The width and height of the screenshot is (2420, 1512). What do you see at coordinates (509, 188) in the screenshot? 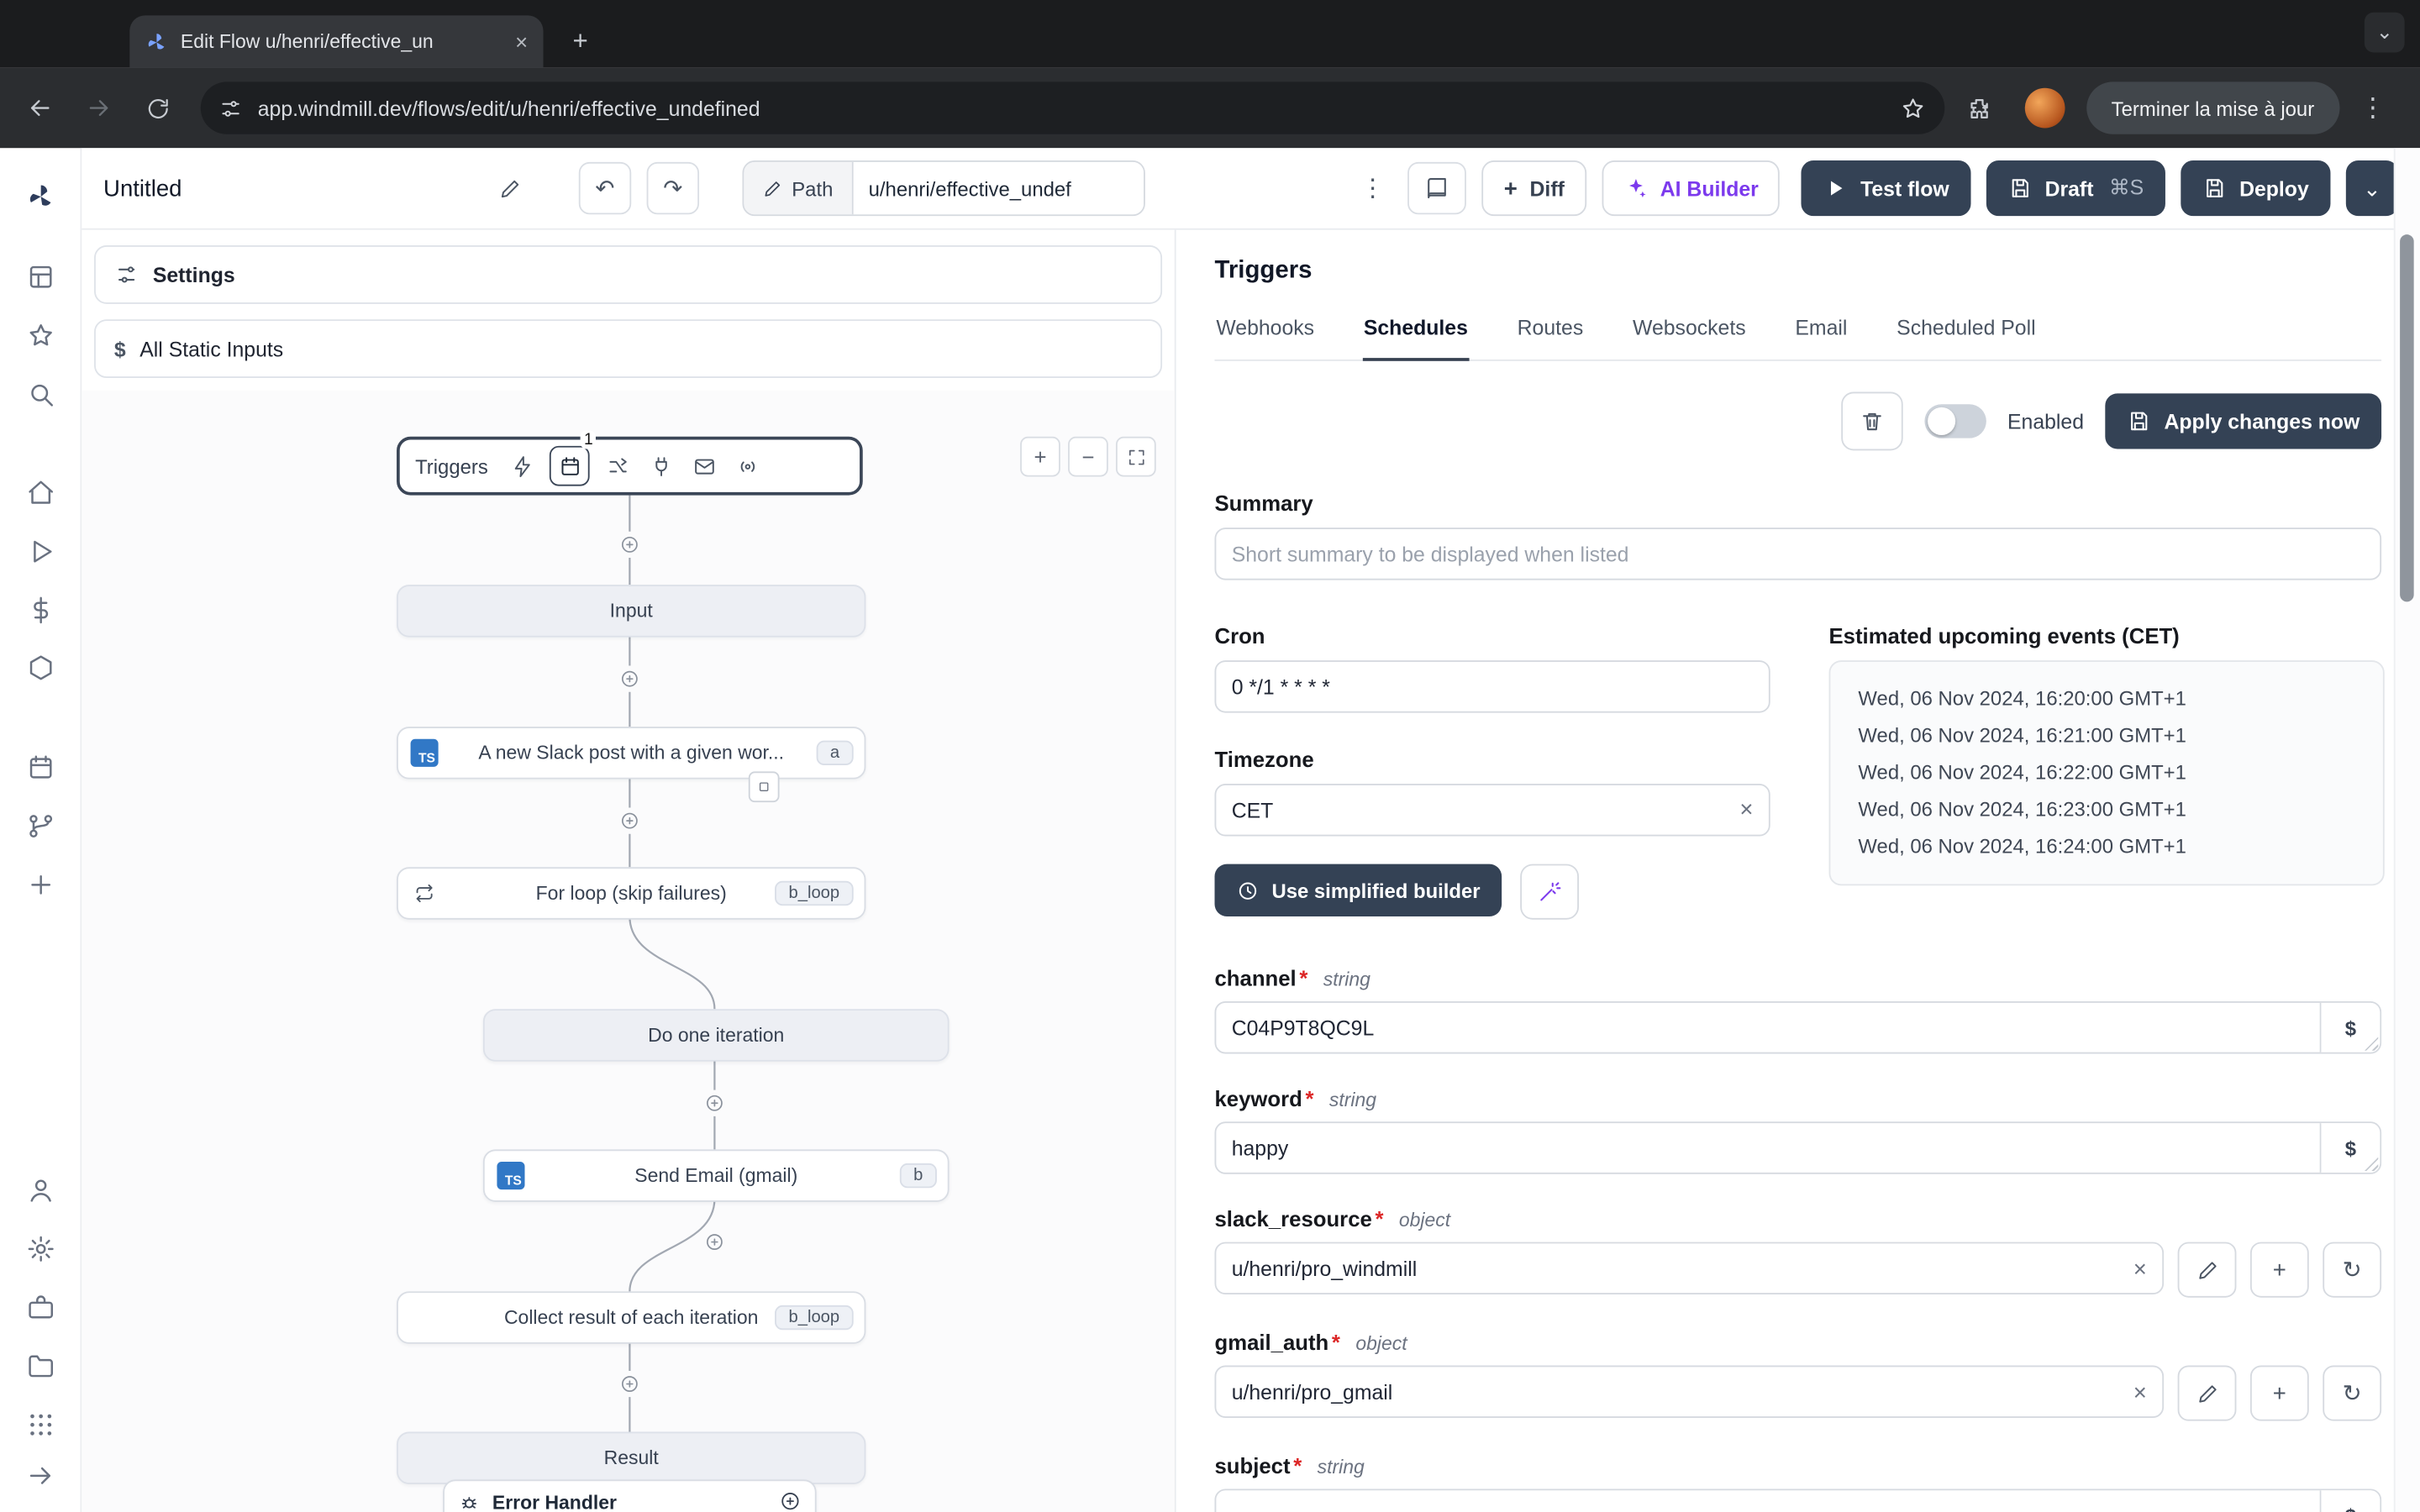
I see `edit-title-pencil-icon` at bounding box center [509, 188].